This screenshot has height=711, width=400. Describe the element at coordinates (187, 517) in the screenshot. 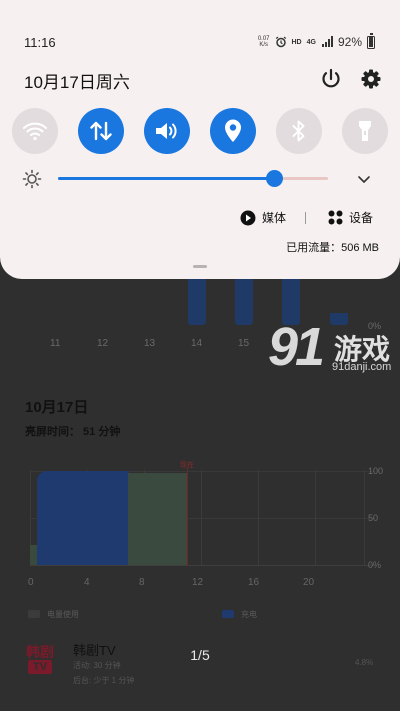

I see `now-marker` at that location.